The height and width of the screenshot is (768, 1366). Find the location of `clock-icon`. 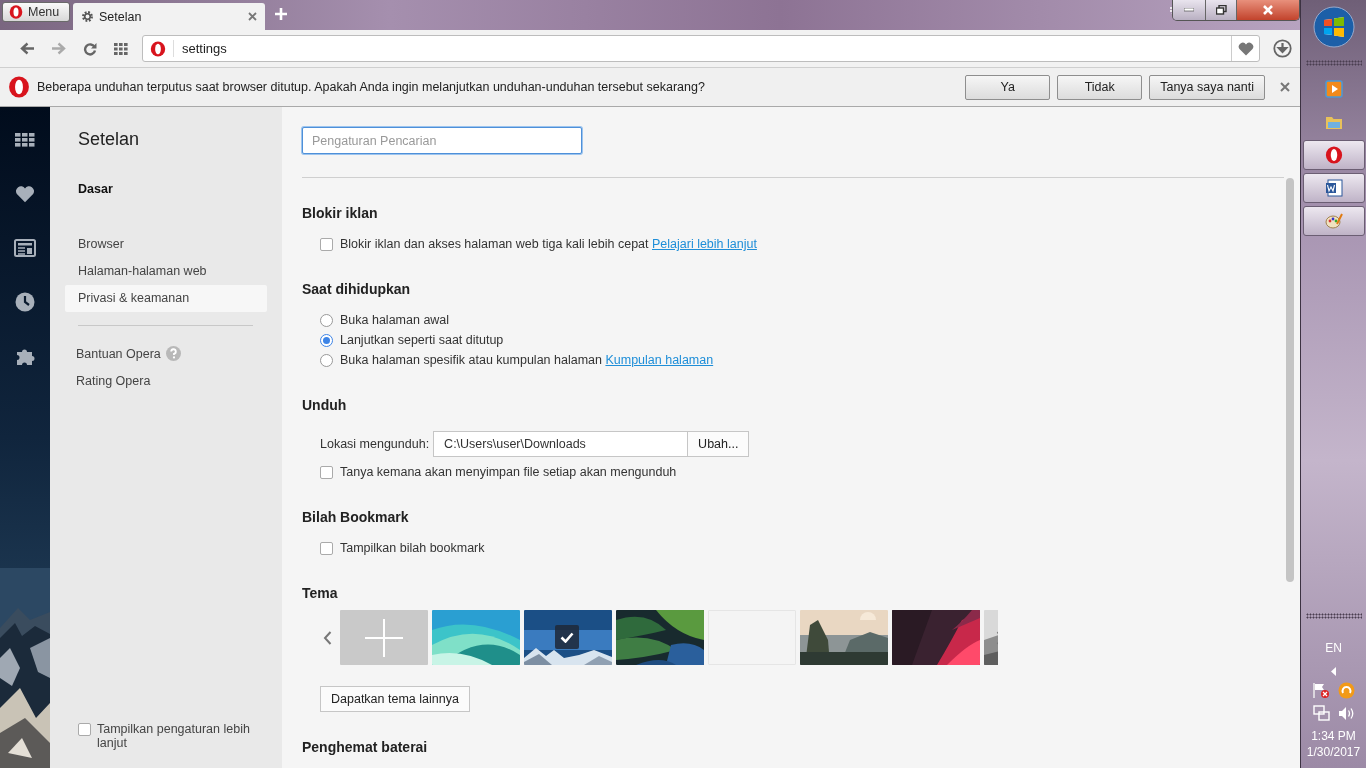

clock-icon is located at coordinates (25, 301).